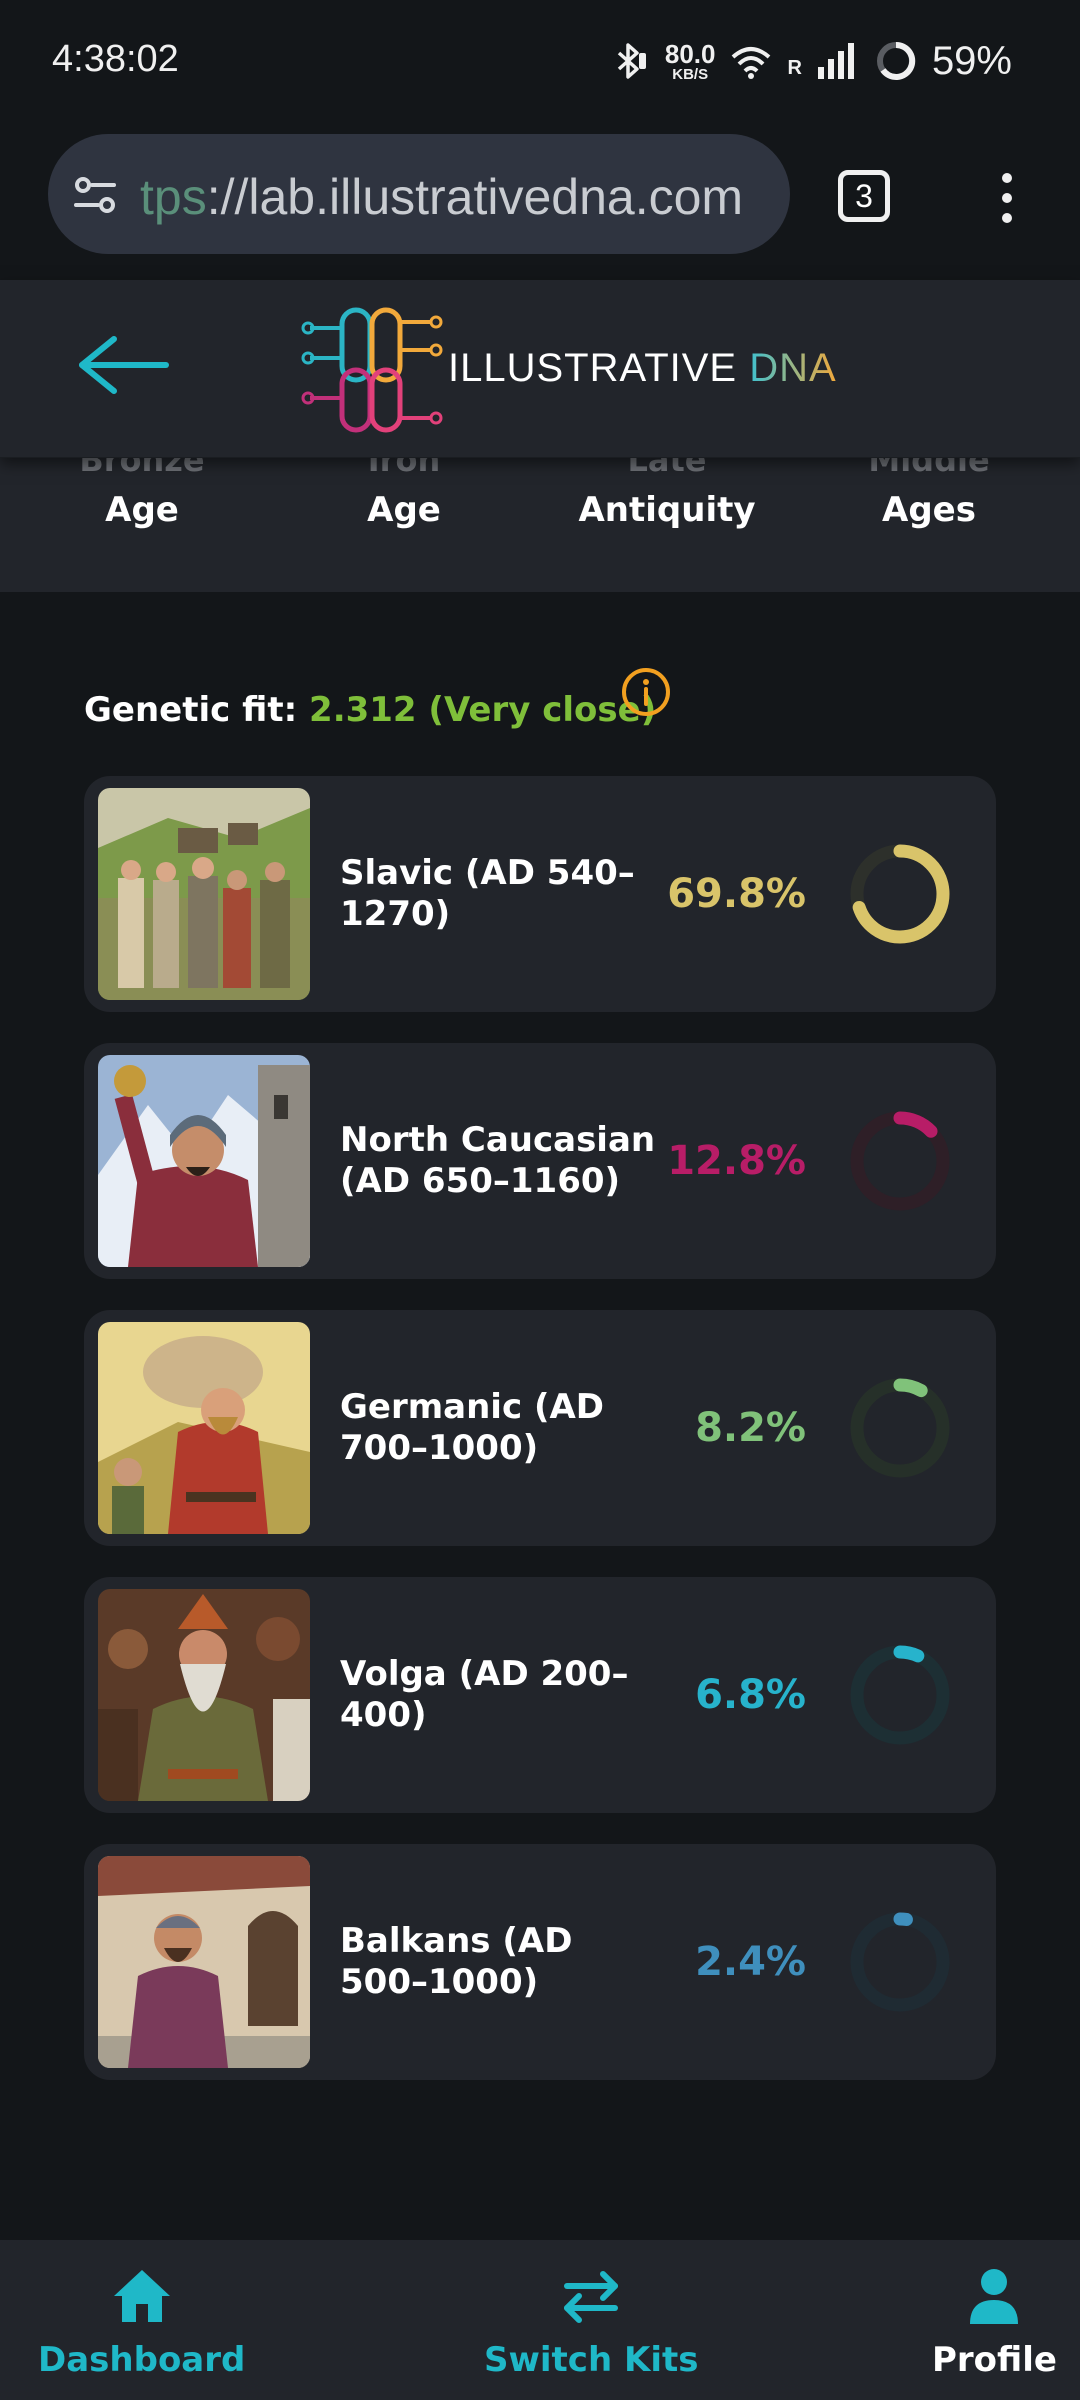 The width and height of the screenshot is (1080, 2400). Describe the element at coordinates (204, 1962) in the screenshot. I see `balkans-illustration` at that location.